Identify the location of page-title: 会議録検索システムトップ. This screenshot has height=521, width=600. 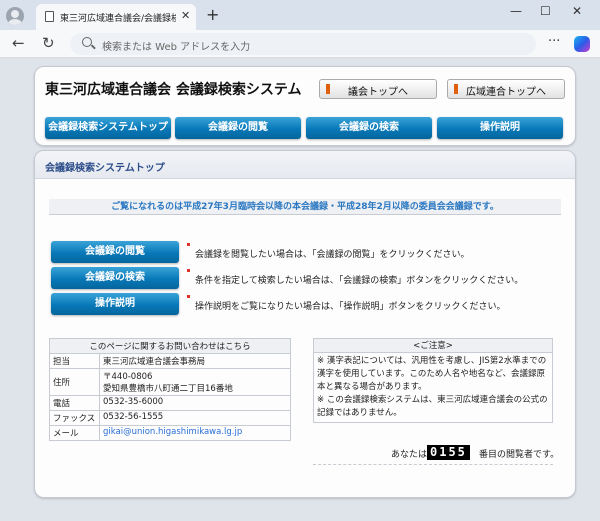
(105, 168).